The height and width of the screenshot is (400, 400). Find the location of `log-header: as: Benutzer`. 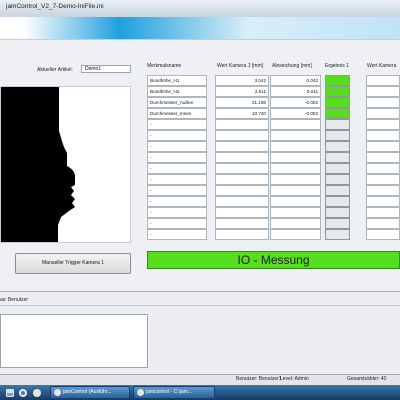

log-header: as: Benutzer is located at coordinates (14, 300).